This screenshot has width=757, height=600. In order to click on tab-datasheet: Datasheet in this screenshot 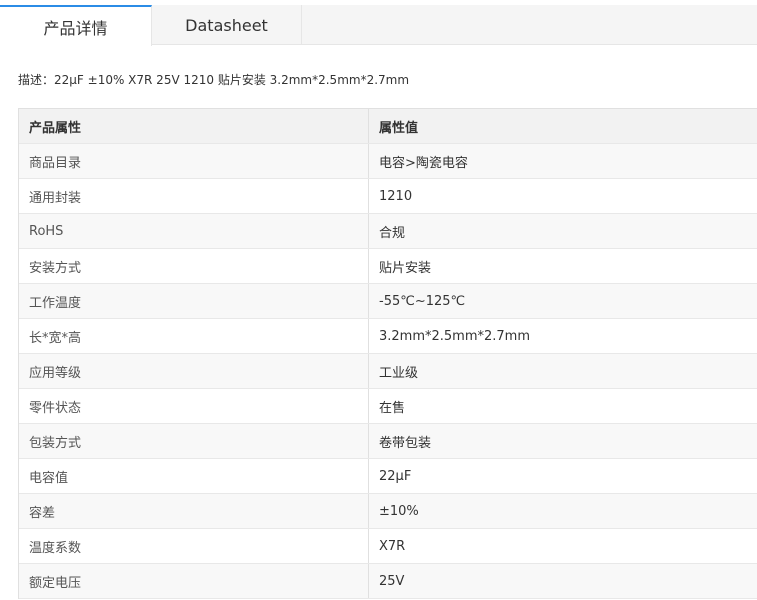, I will do `click(227, 25)`.